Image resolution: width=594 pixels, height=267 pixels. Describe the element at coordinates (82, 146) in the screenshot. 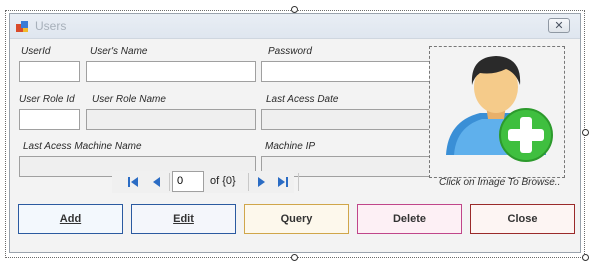

I see `last-access-machine-label: Last Acess Machine Name` at that location.